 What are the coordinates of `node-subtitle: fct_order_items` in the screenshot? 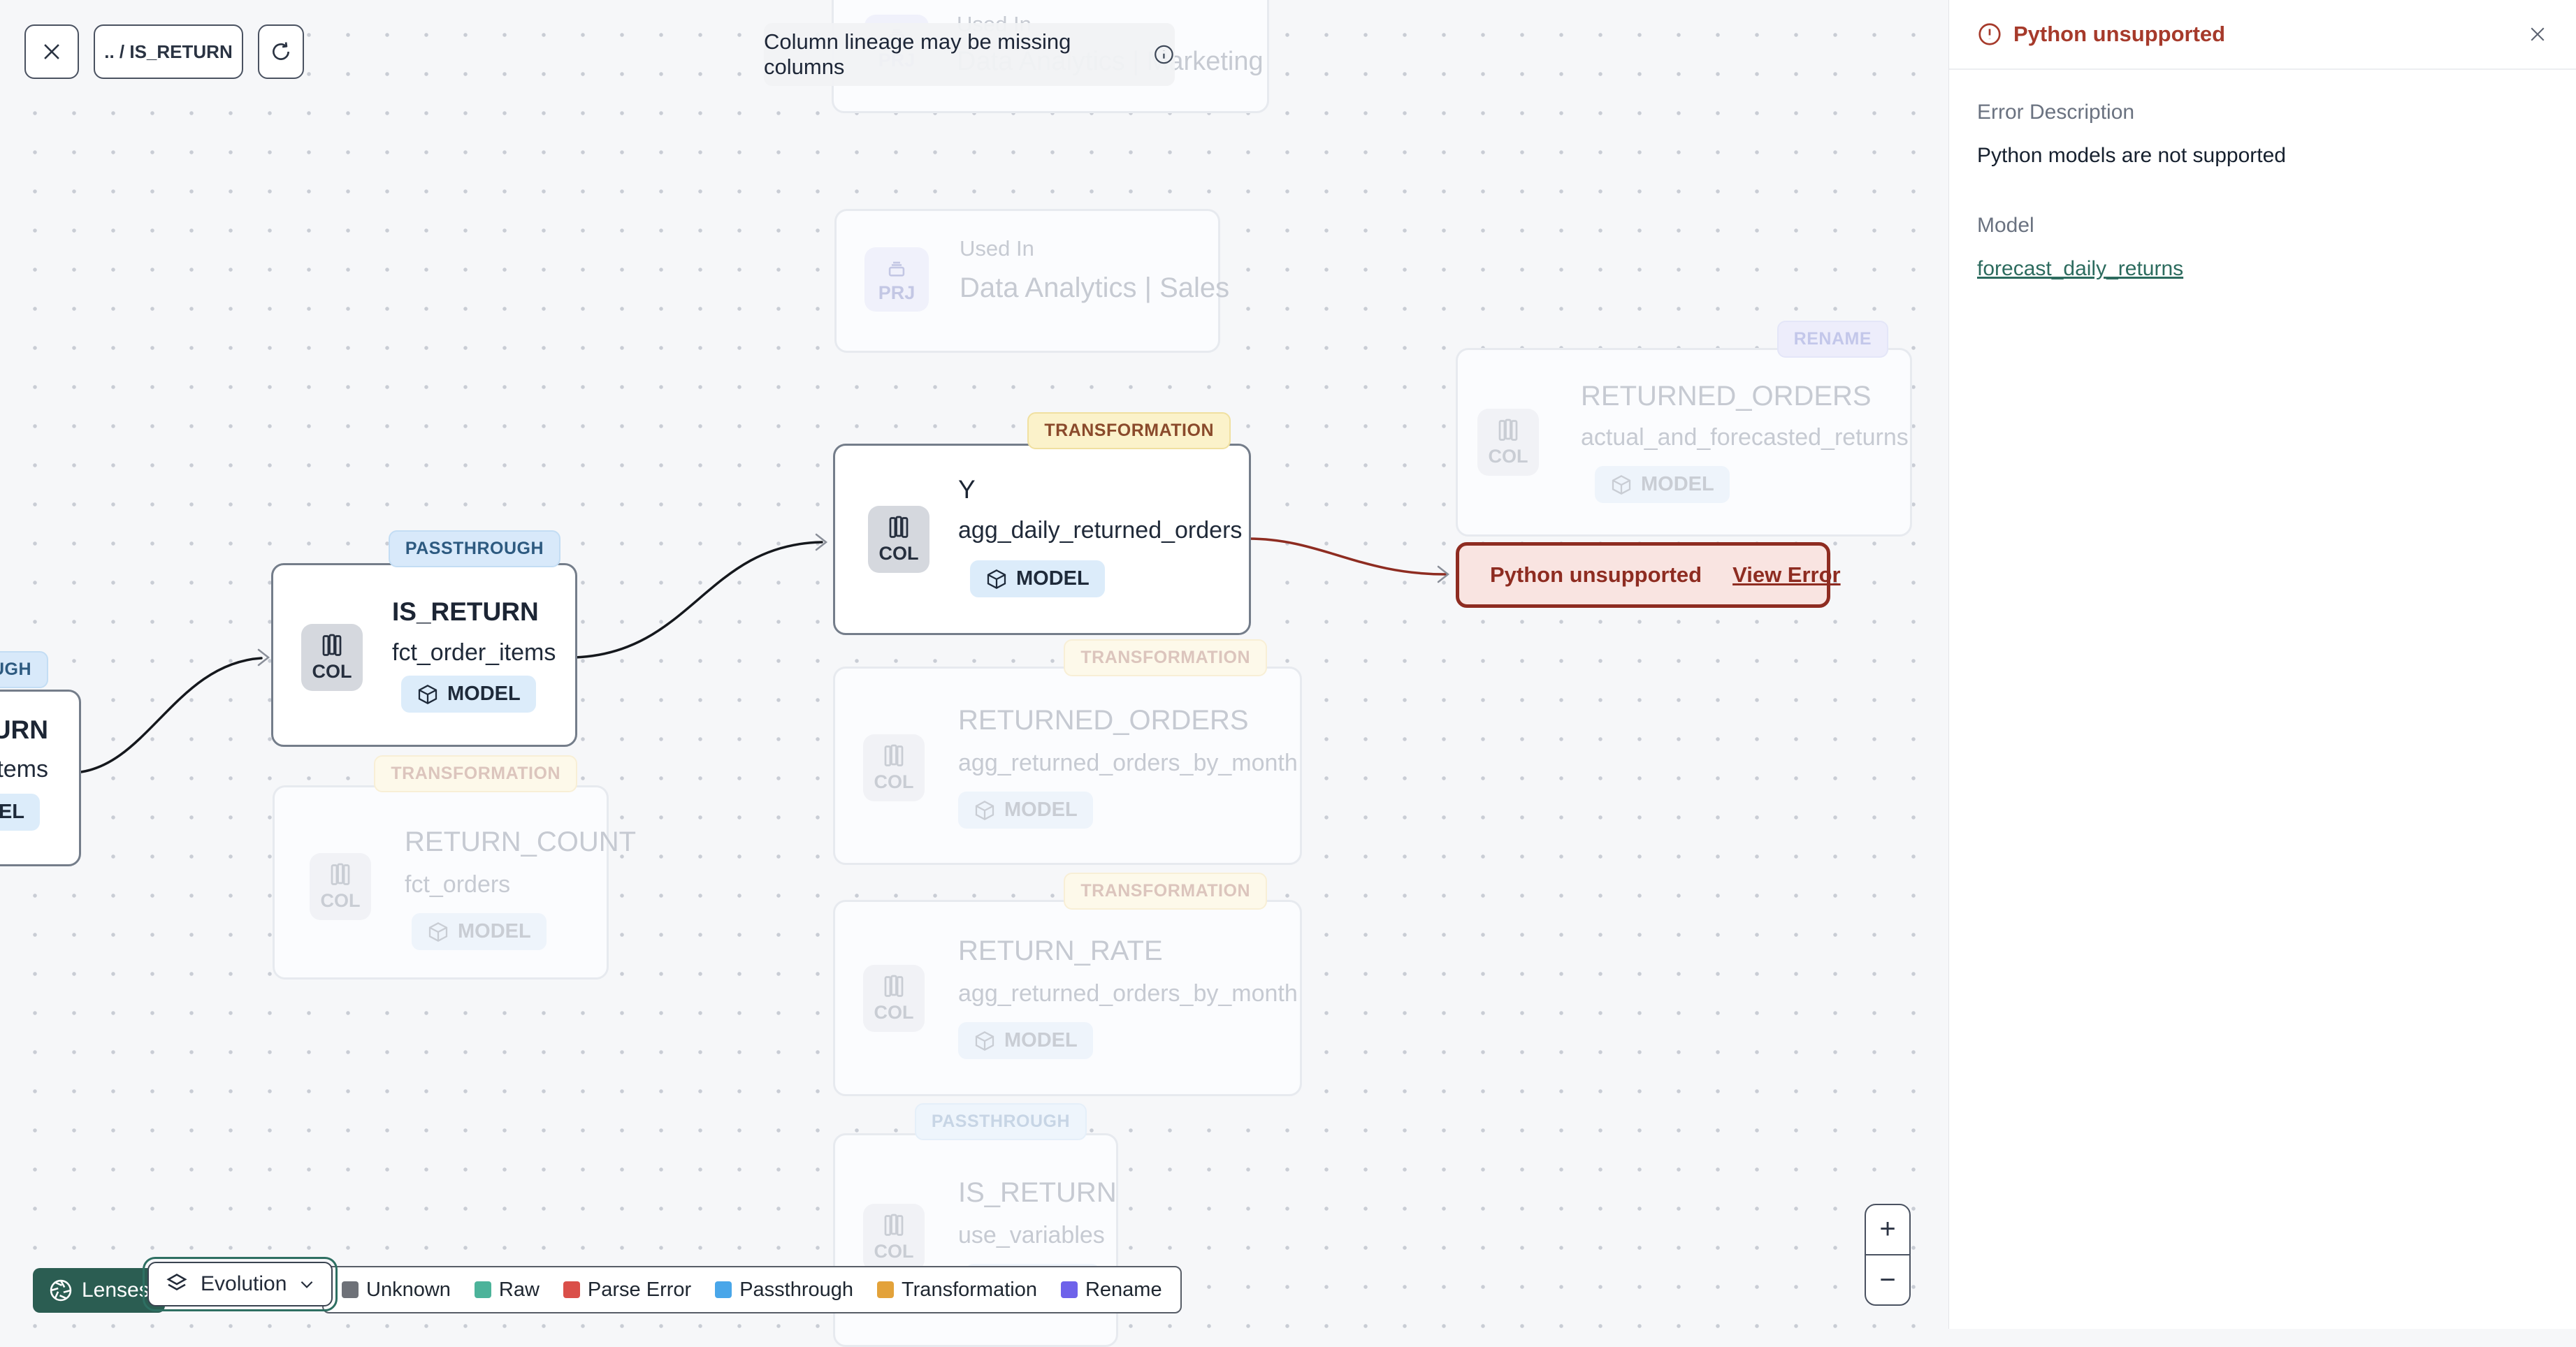 It's located at (474, 652).